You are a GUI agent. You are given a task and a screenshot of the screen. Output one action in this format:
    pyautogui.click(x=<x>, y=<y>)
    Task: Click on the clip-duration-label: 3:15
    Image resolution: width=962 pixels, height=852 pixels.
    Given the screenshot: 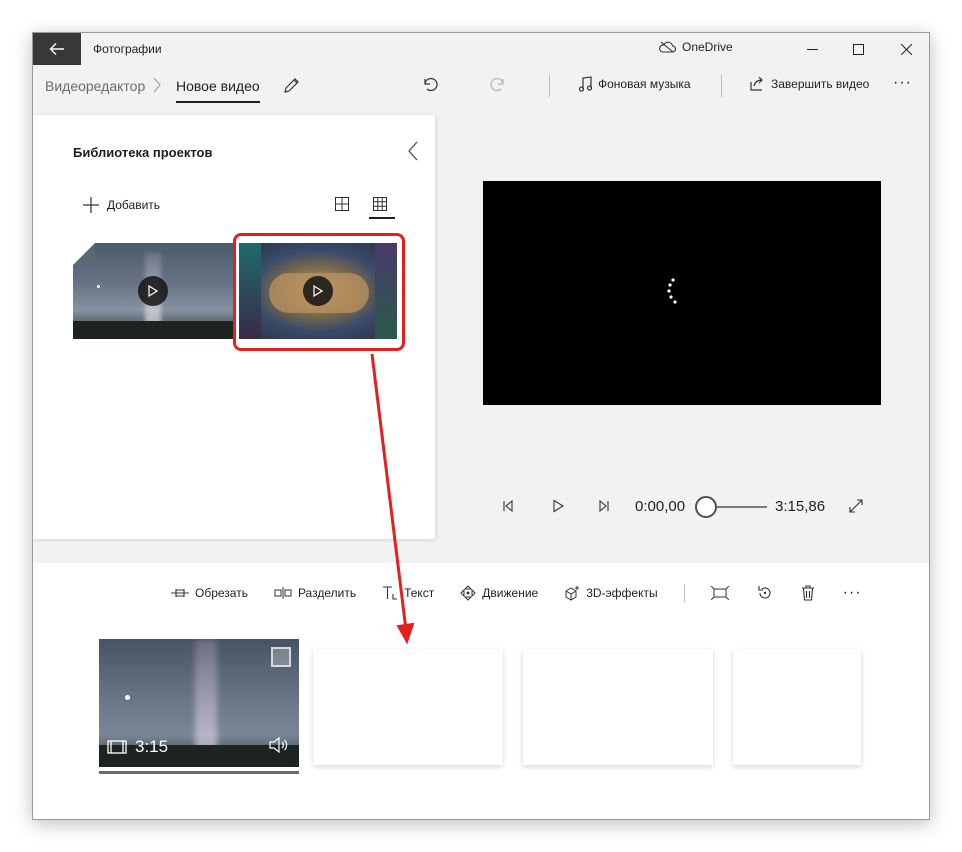 What is the action you would take?
    pyautogui.click(x=152, y=746)
    